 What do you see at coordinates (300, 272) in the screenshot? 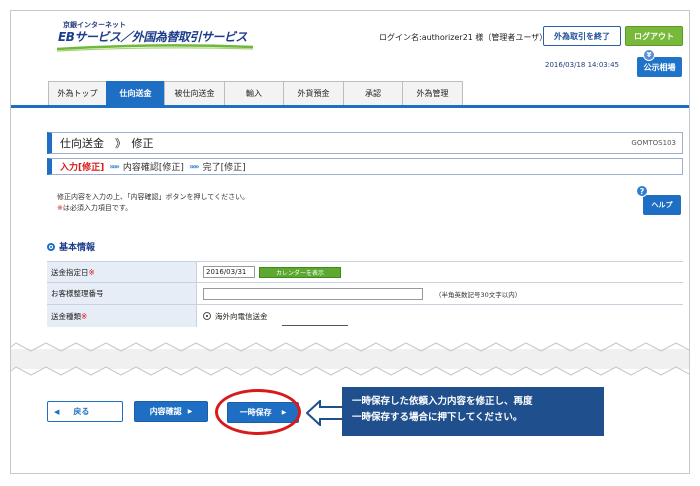
I see `calendar-button: カレンダーを表示` at bounding box center [300, 272].